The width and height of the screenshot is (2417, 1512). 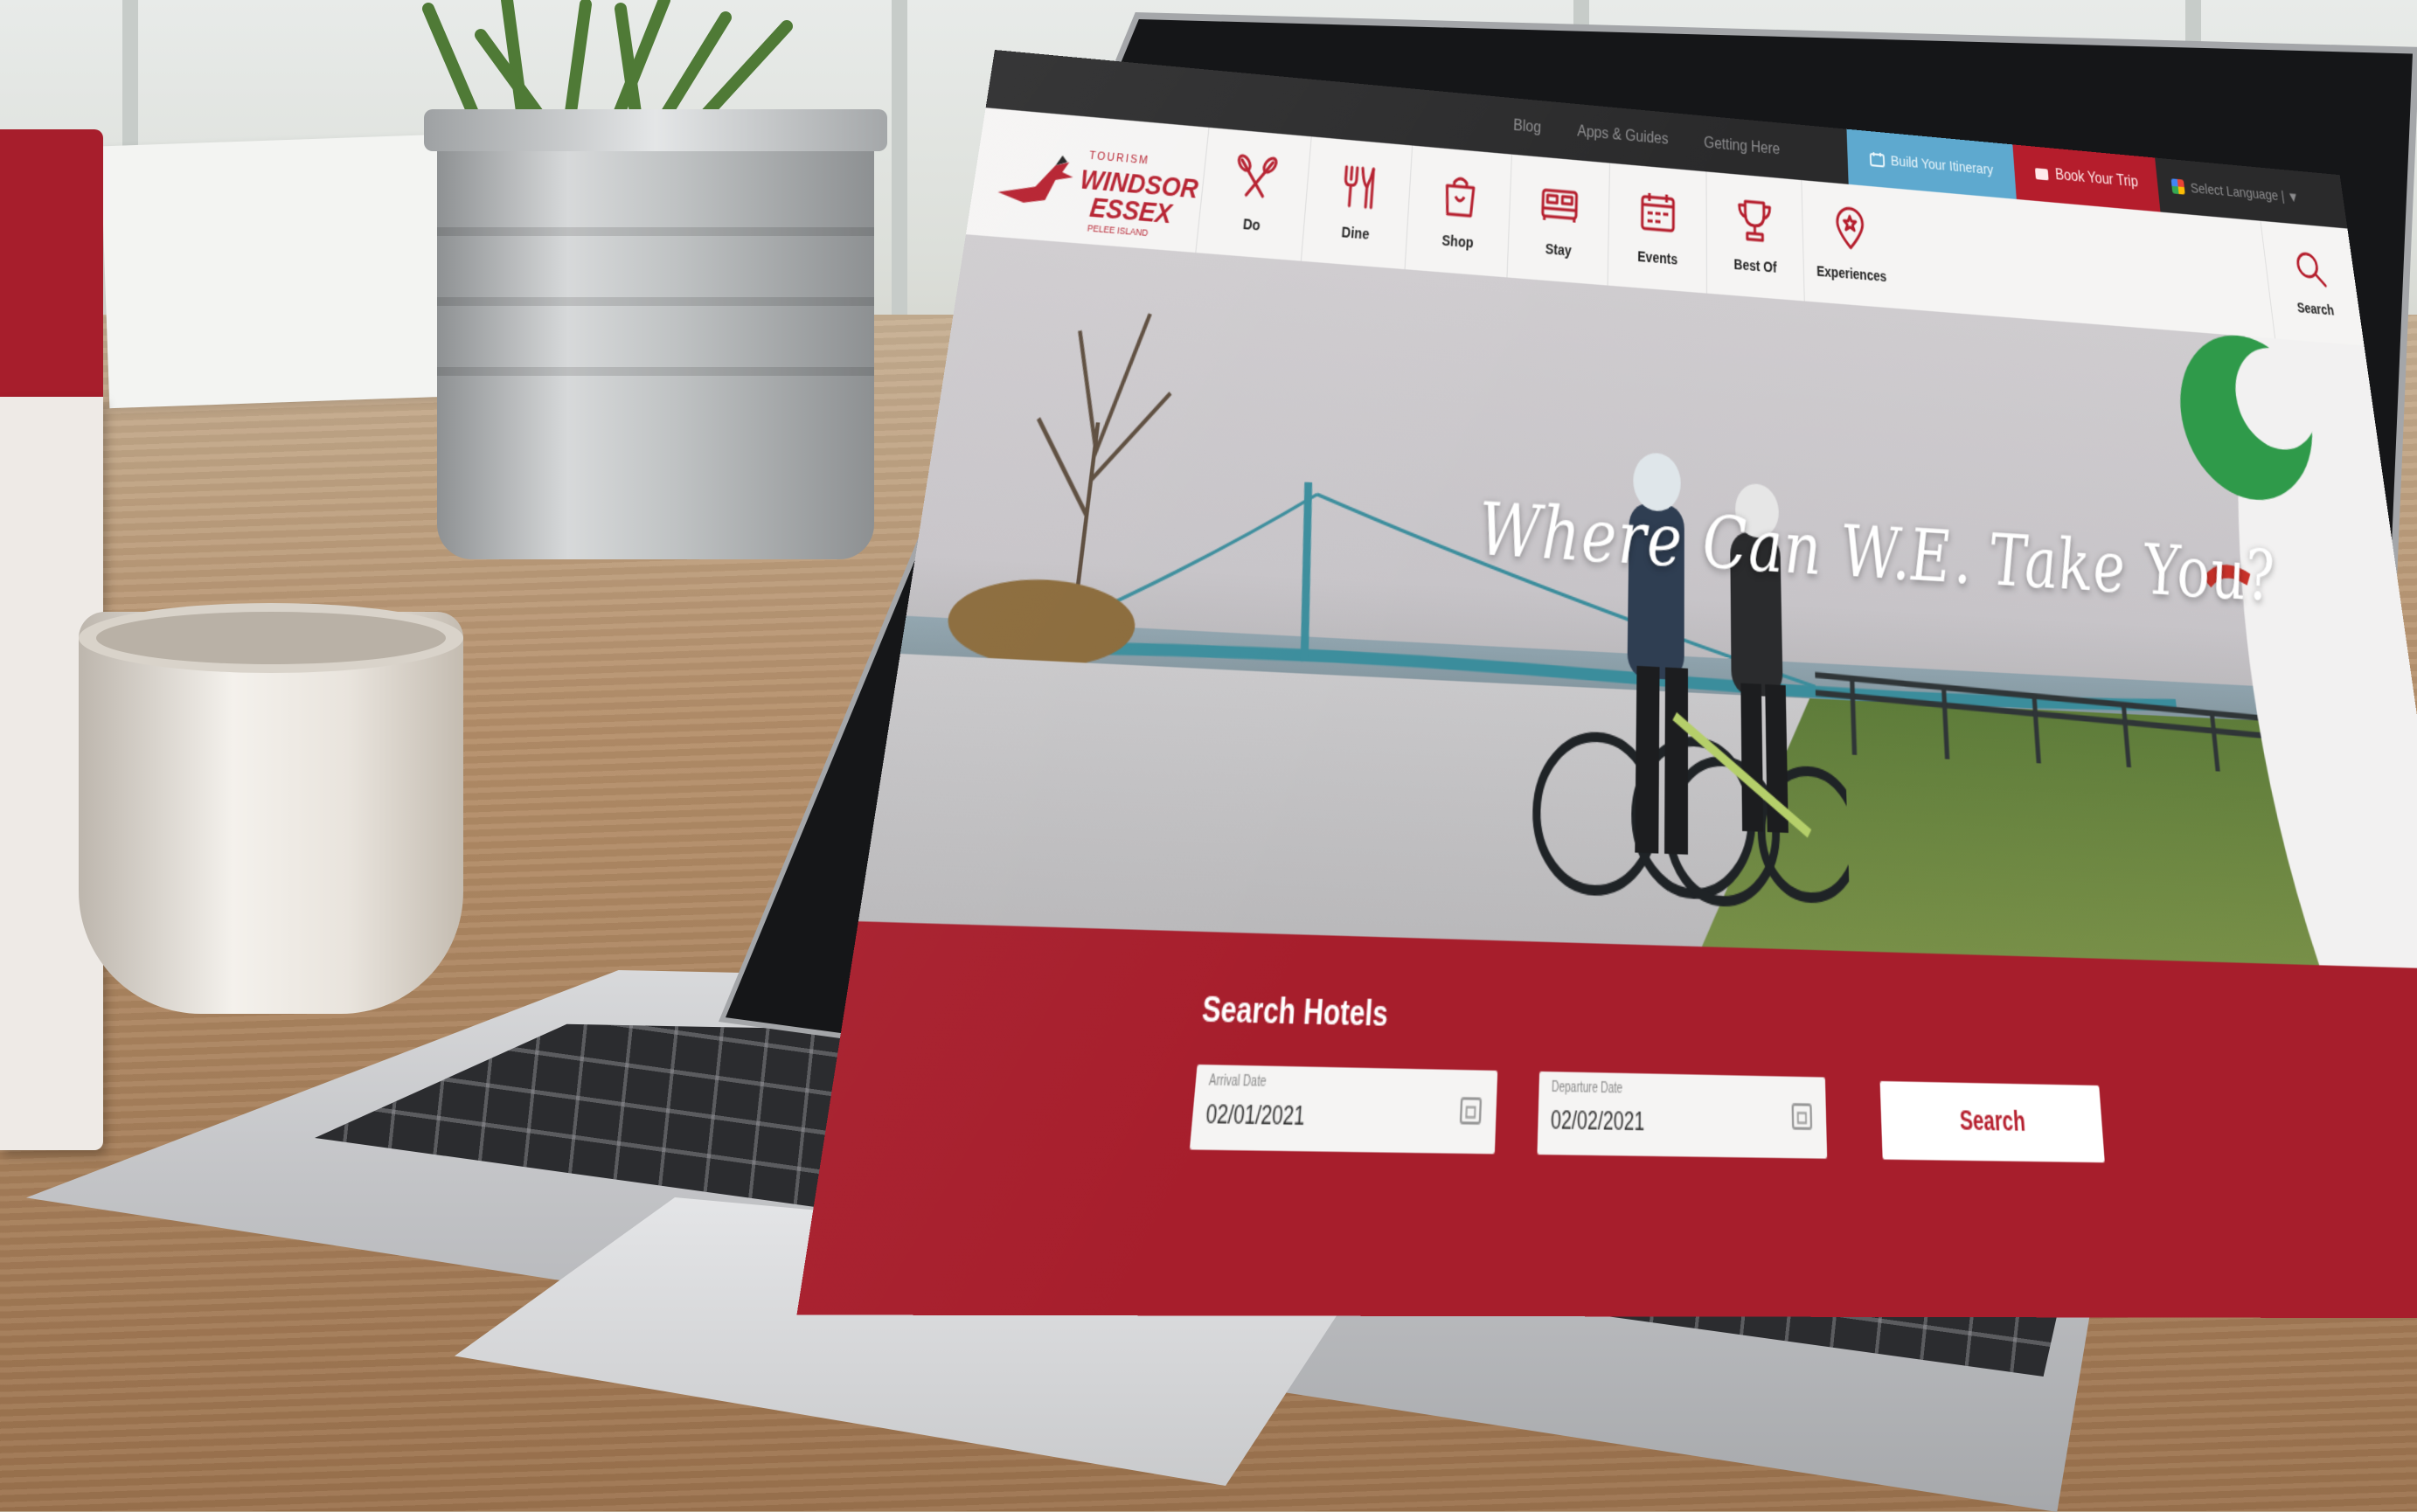 I want to click on hero-tree-image, so click(x=1085, y=475).